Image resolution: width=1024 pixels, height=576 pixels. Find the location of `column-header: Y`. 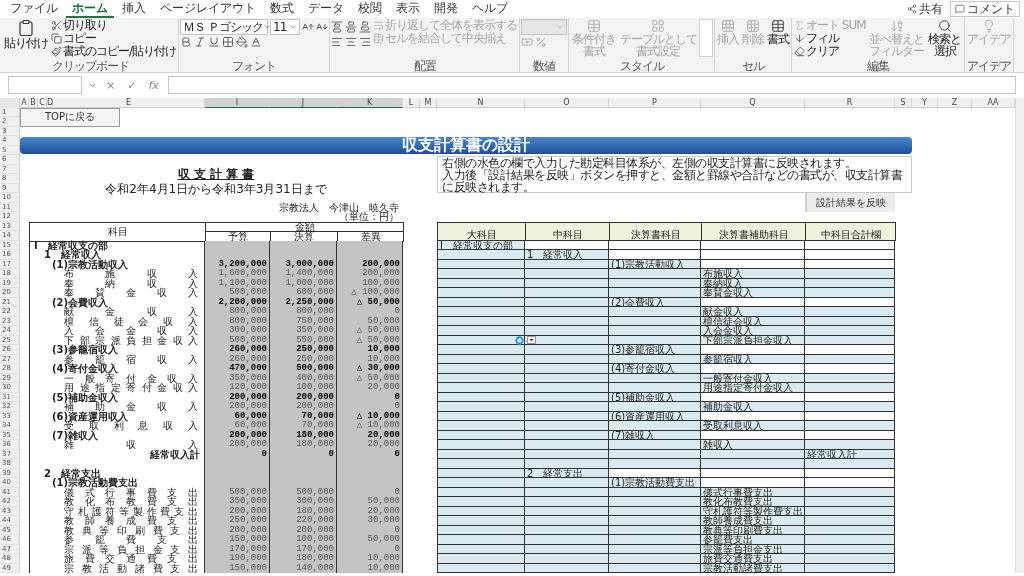

column-header: Y is located at coordinates (925, 102).